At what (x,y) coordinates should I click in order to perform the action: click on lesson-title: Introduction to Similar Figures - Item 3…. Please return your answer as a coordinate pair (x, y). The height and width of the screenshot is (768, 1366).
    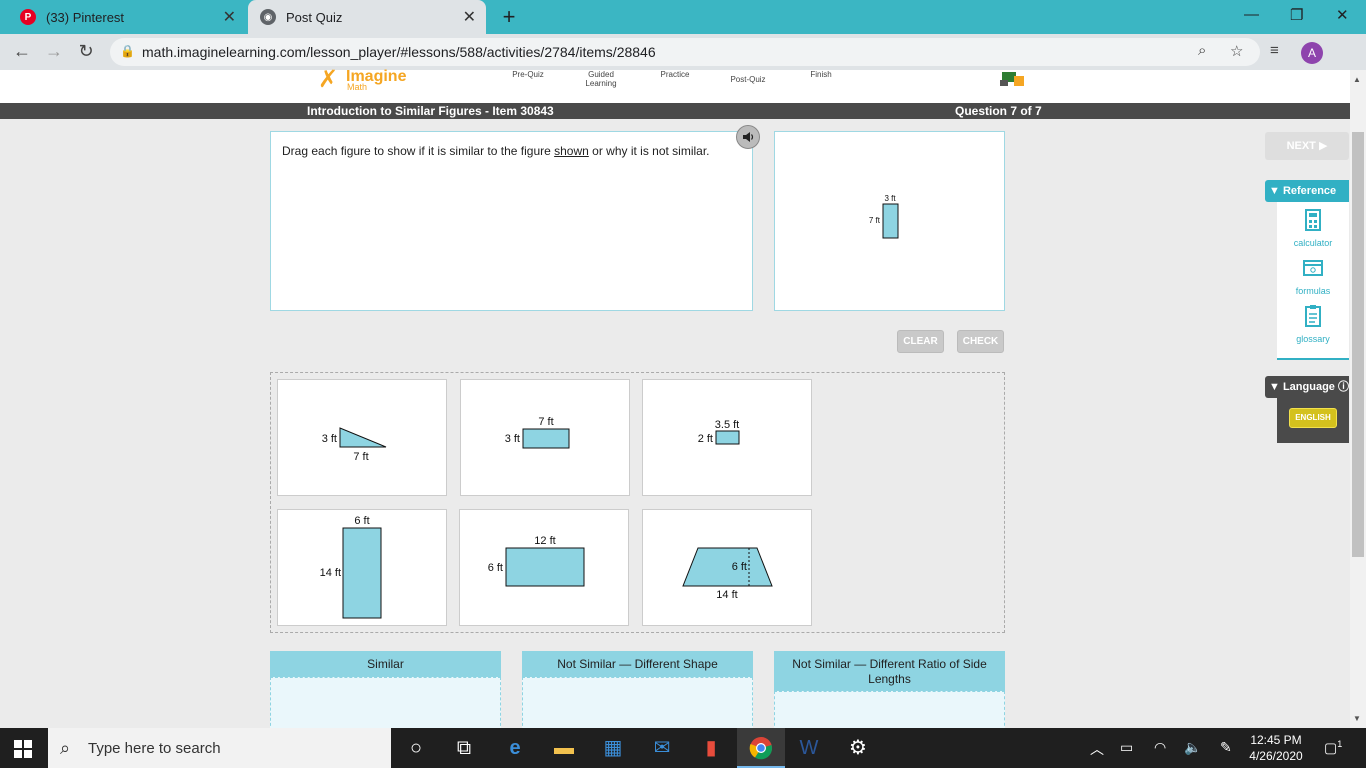
    Looking at the image, I should click on (430, 111).